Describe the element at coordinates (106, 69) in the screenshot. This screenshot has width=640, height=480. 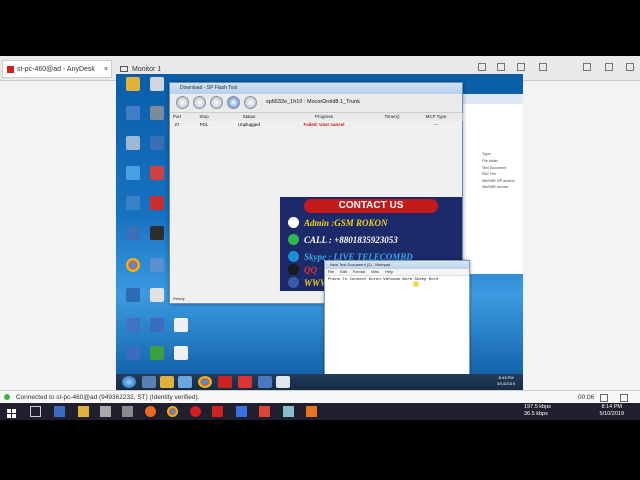
I see `close-icon: ×` at that location.